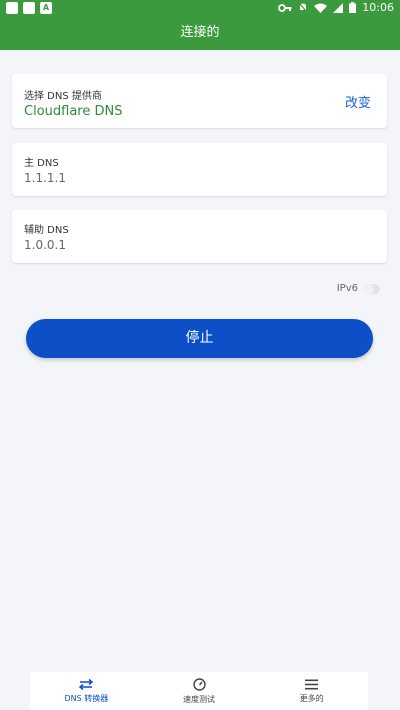 The image size is (400, 710). Describe the element at coordinates (200, 8) in the screenshot. I see `status-bar: A 10:06` at that location.